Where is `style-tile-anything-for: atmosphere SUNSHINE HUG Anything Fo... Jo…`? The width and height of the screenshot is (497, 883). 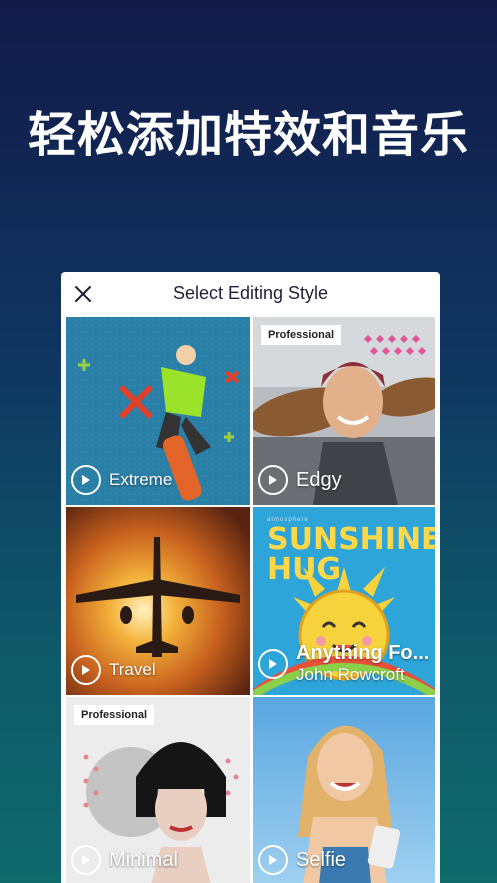
style-tile-anything-for: atmosphere SUNSHINE HUG Anything Fo... Jo… is located at coordinates (344, 601).